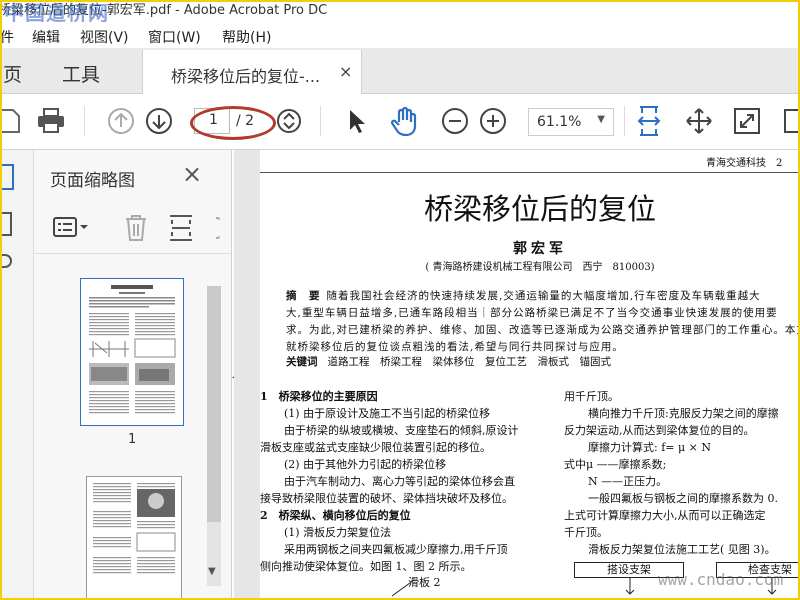 The height and width of the screenshot is (600, 800). I want to click on body-line: 2 桥梁纵、横向移位后的复位, so click(335, 515).